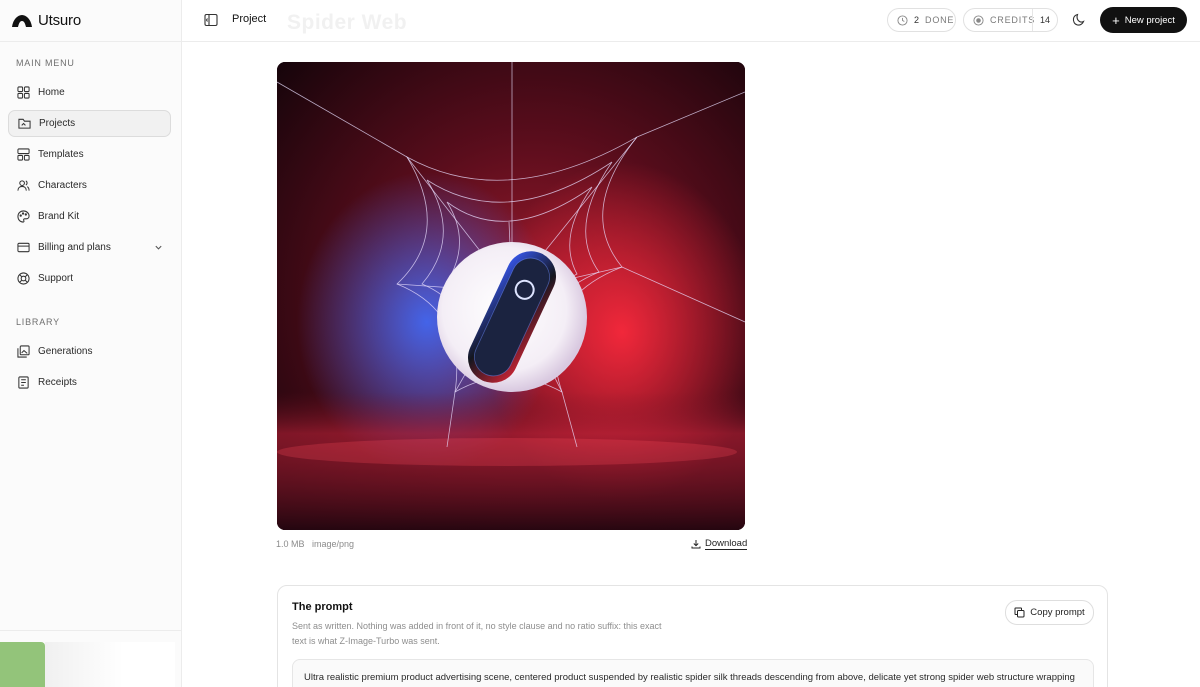 This screenshot has height=687, width=1200. What do you see at coordinates (65, 351) in the screenshot?
I see `sidebar-item-label: Generations` at bounding box center [65, 351].